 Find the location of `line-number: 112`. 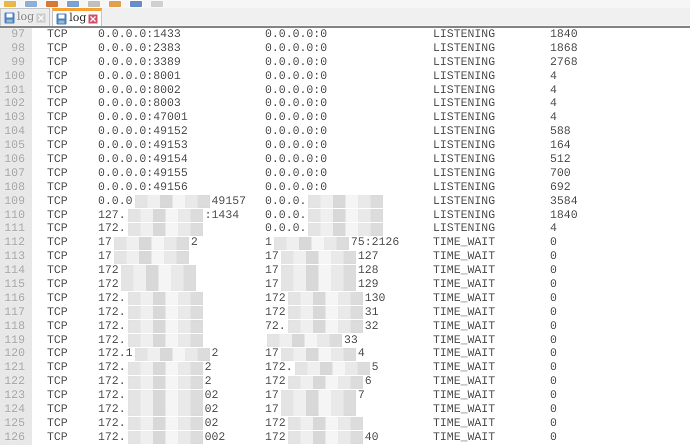

line-number: 112 is located at coordinates (16, 243).